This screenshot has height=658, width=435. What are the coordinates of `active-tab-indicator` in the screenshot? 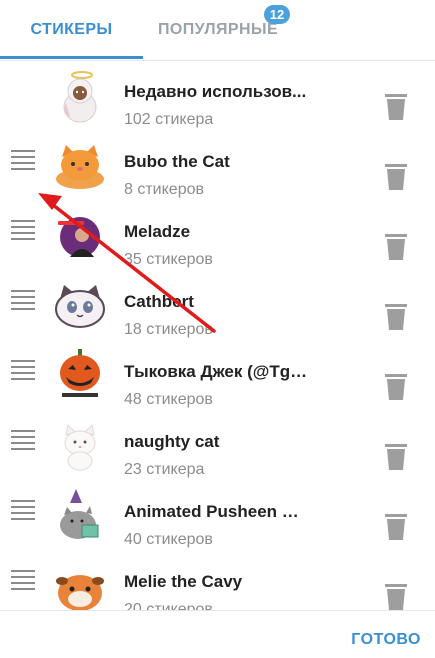 It's located at (71, 57).